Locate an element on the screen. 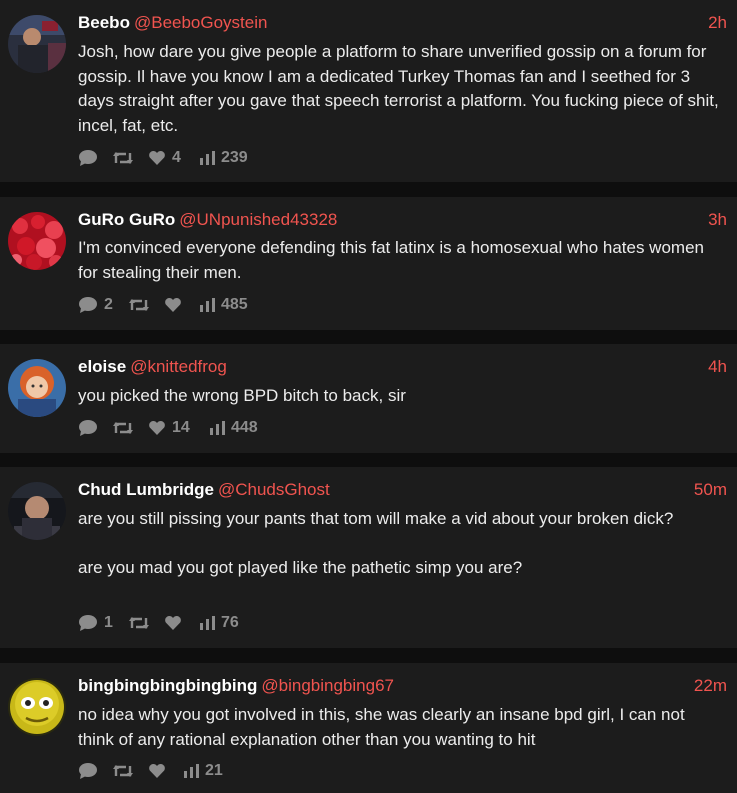 The image size is (737, 793). views-button: 448 is located at coordinates (234, 428).